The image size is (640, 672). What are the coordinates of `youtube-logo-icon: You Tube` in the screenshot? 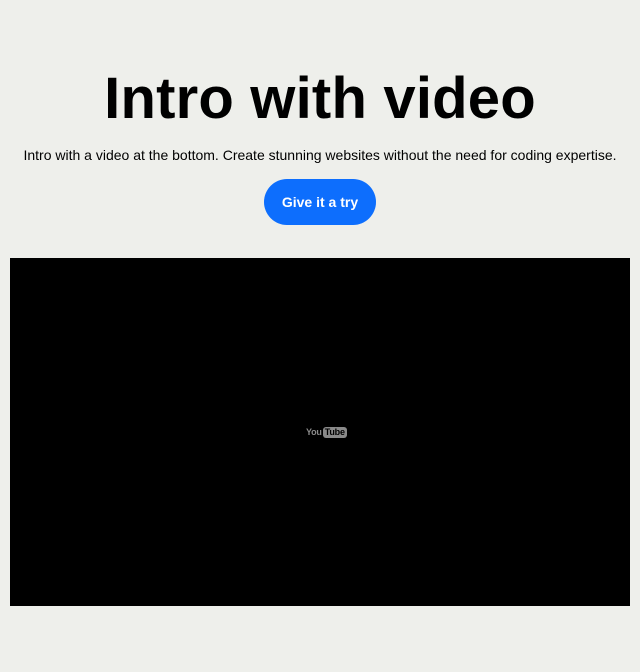 It's located at (326, 432).